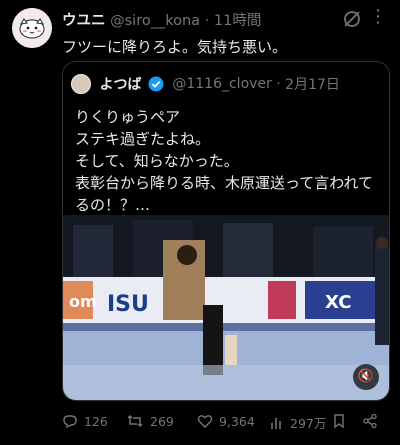 This screenshot has width=400, height=445. Describe the element at coordinates (84, 21) in the screenshot. I see `author-name: ウユニ` at that location.